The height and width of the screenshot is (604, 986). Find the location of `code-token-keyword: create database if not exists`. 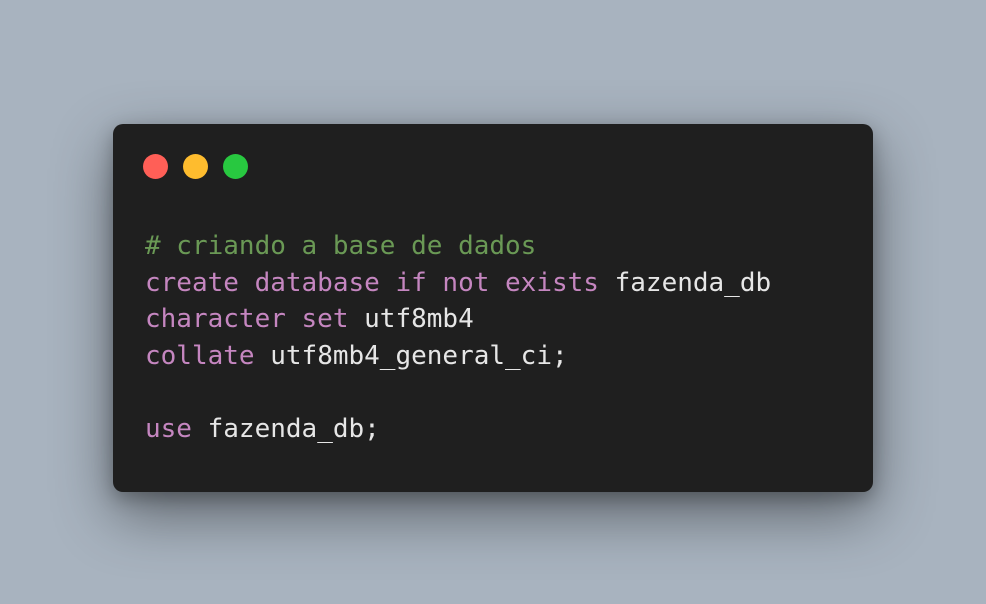

code-token-keyword: create database if not exists is located at coordinates (372, 282).